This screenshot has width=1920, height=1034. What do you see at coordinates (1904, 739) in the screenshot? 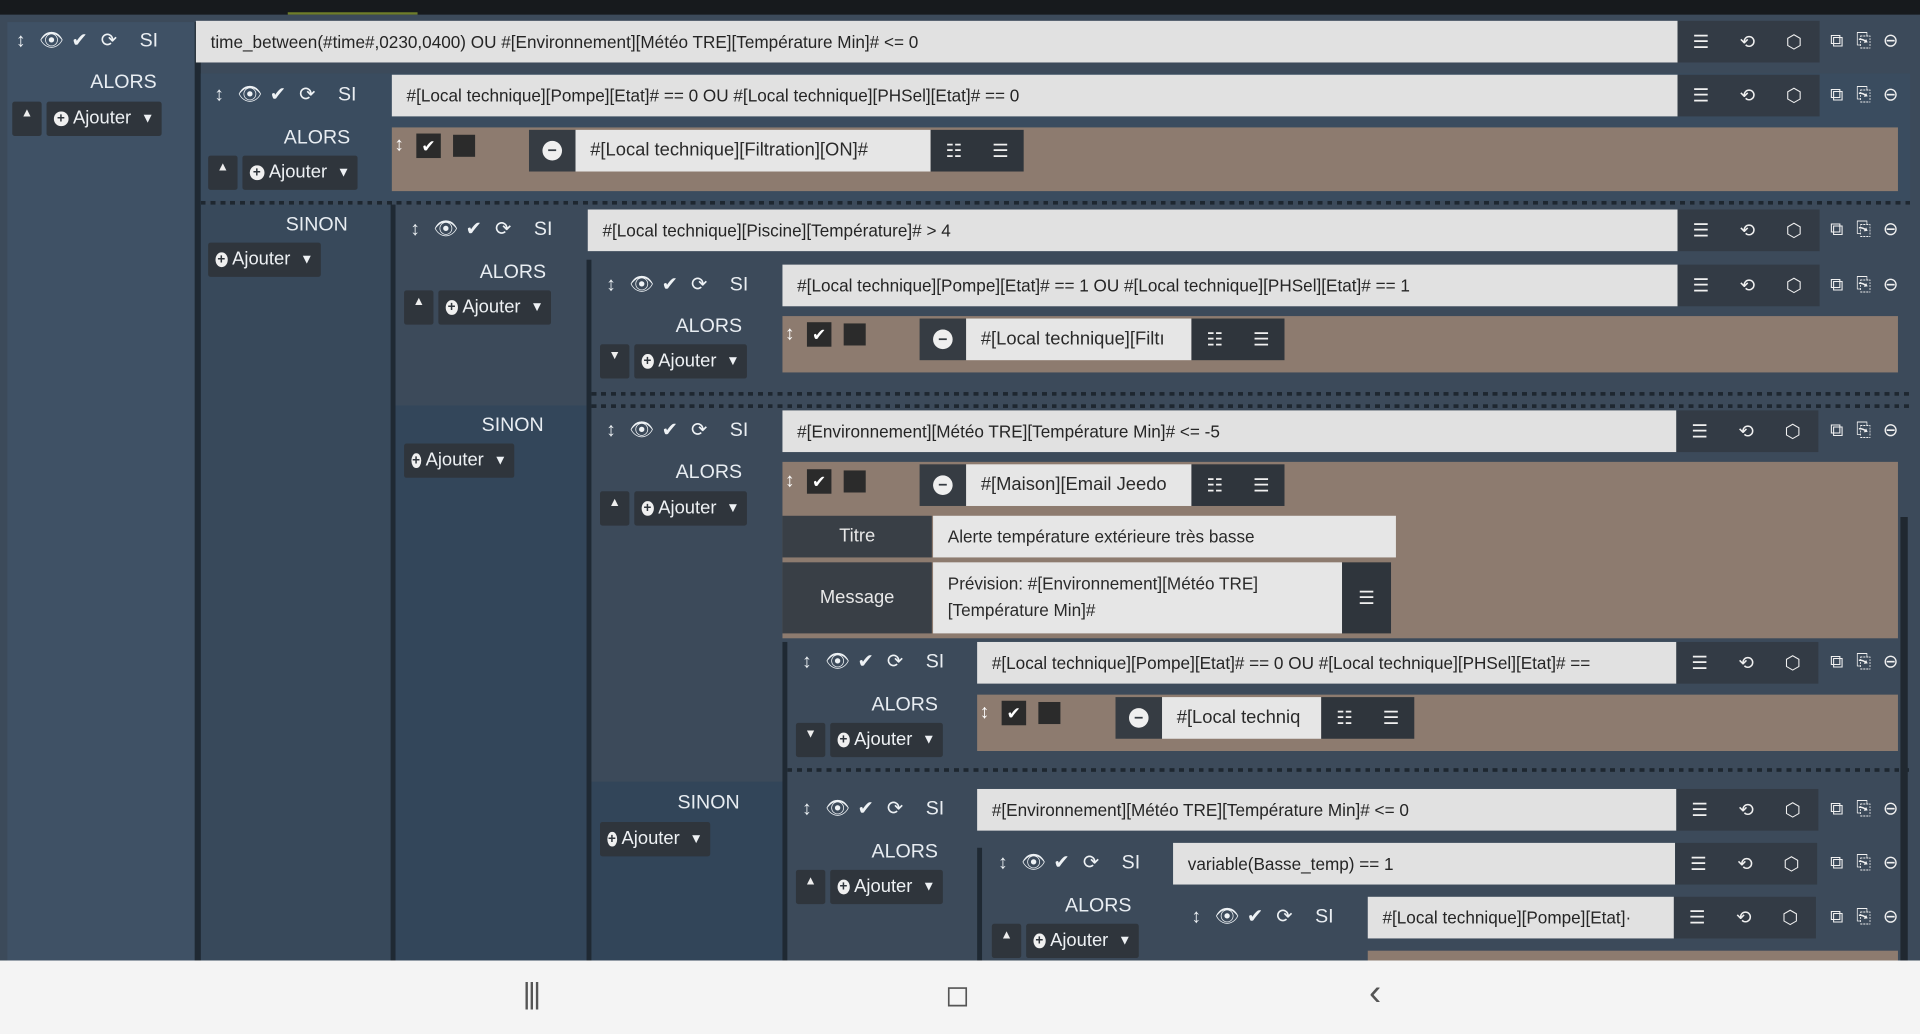
I see `scrollbar` at bounding box center [1904, 739].